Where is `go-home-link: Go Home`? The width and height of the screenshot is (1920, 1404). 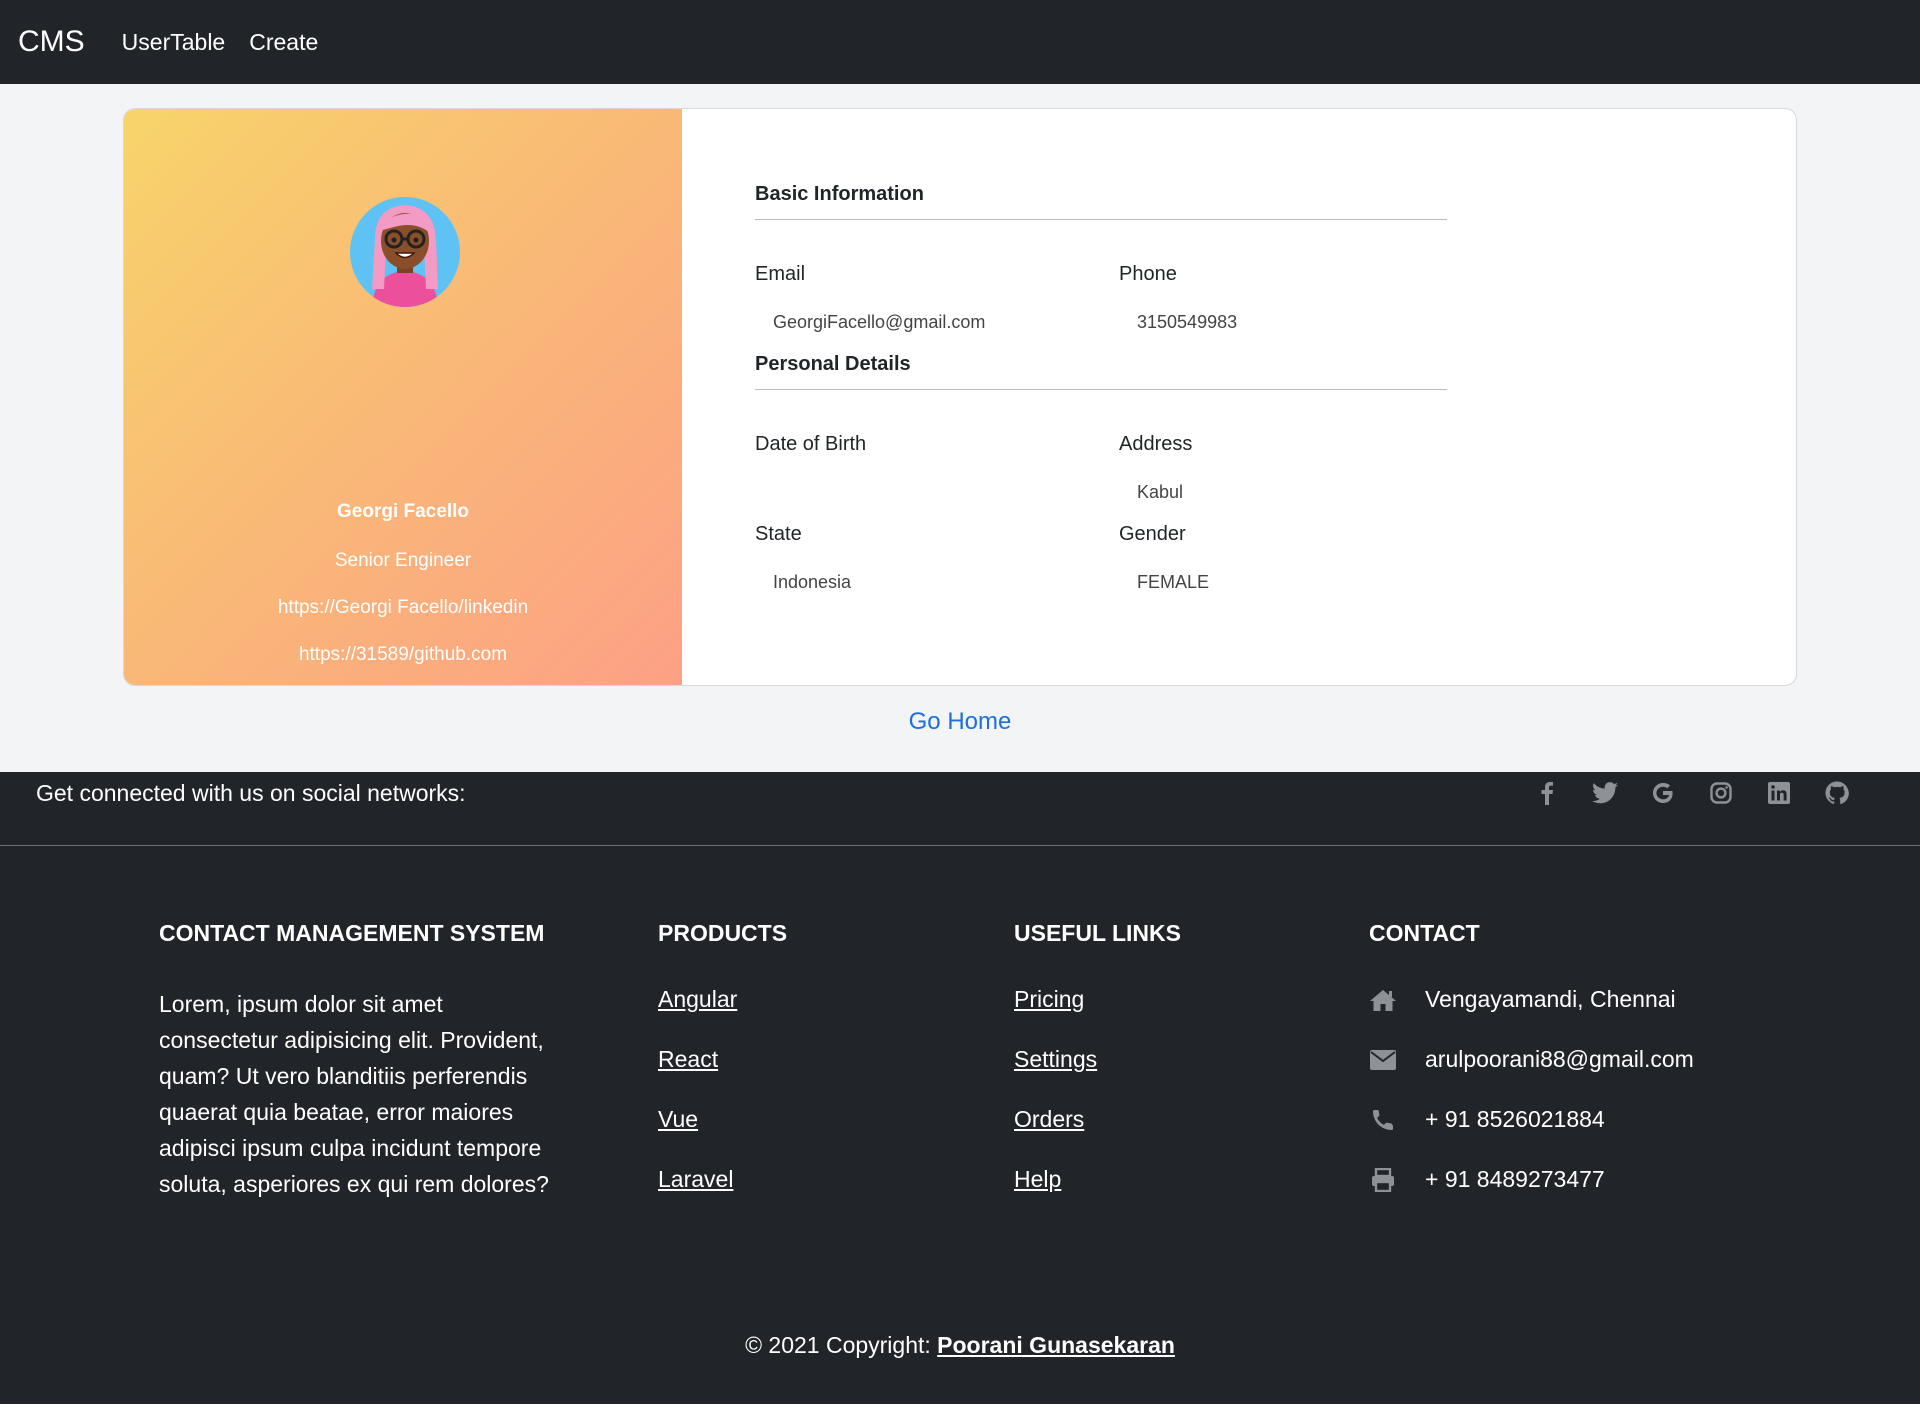 go-home-link: Go Home is located at coordinates (960, 722).